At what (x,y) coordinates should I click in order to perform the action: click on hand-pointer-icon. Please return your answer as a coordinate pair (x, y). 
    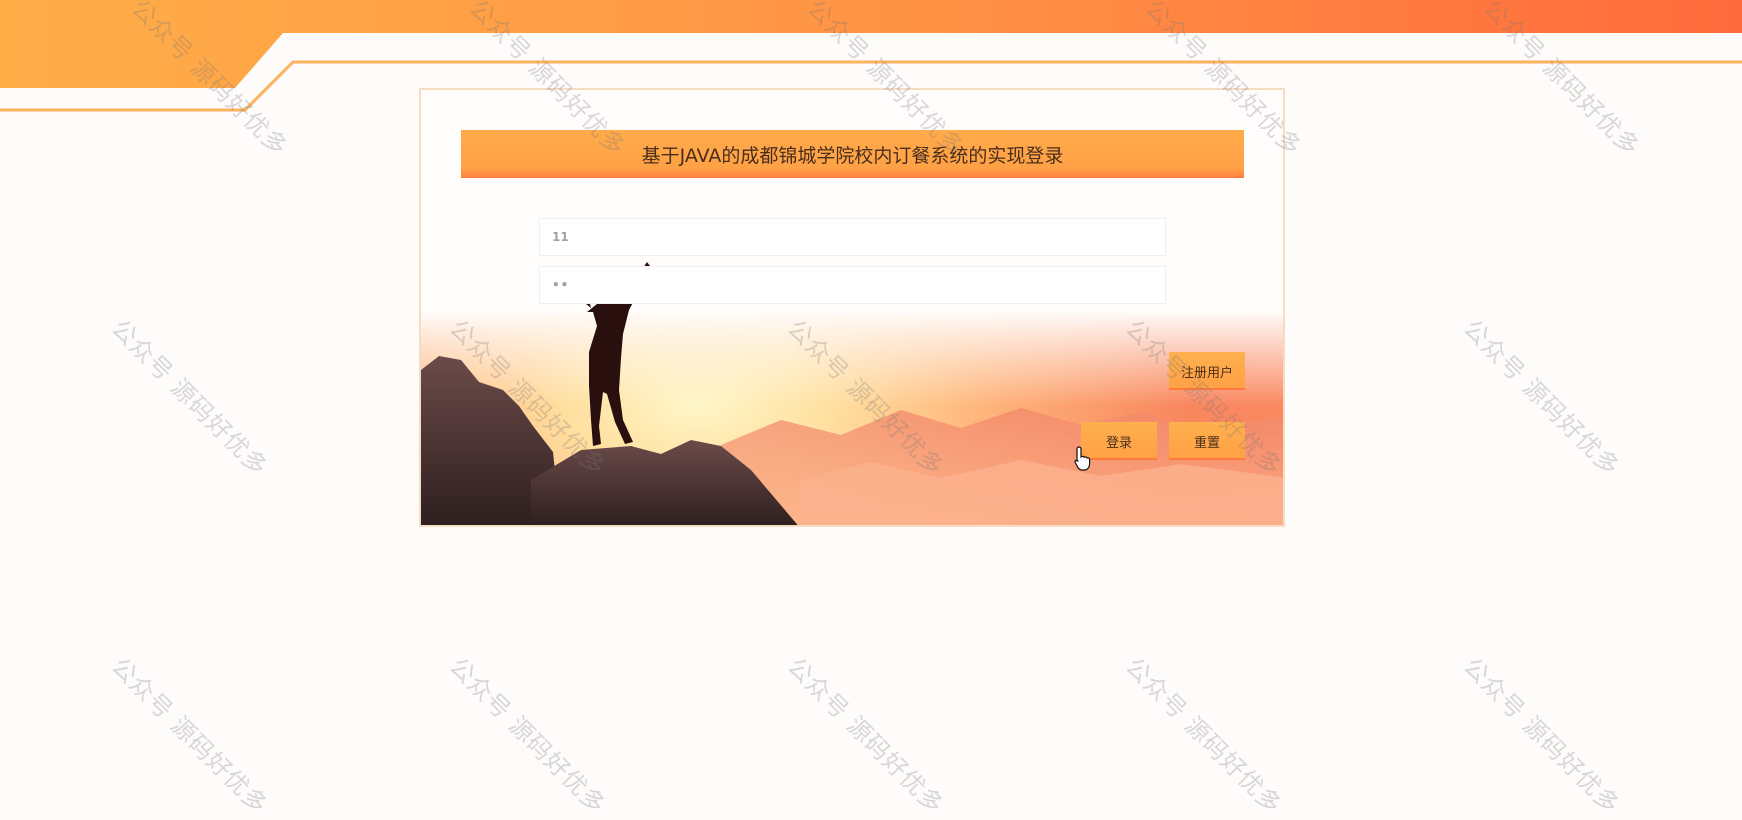
    Looking at the image, I should click on (1083, 459).